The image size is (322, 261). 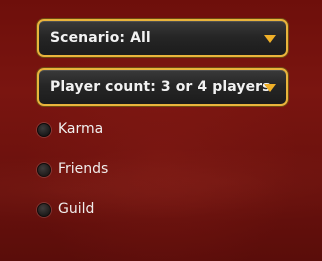 I want to click on karma-radio, so click(x=44, y=130).